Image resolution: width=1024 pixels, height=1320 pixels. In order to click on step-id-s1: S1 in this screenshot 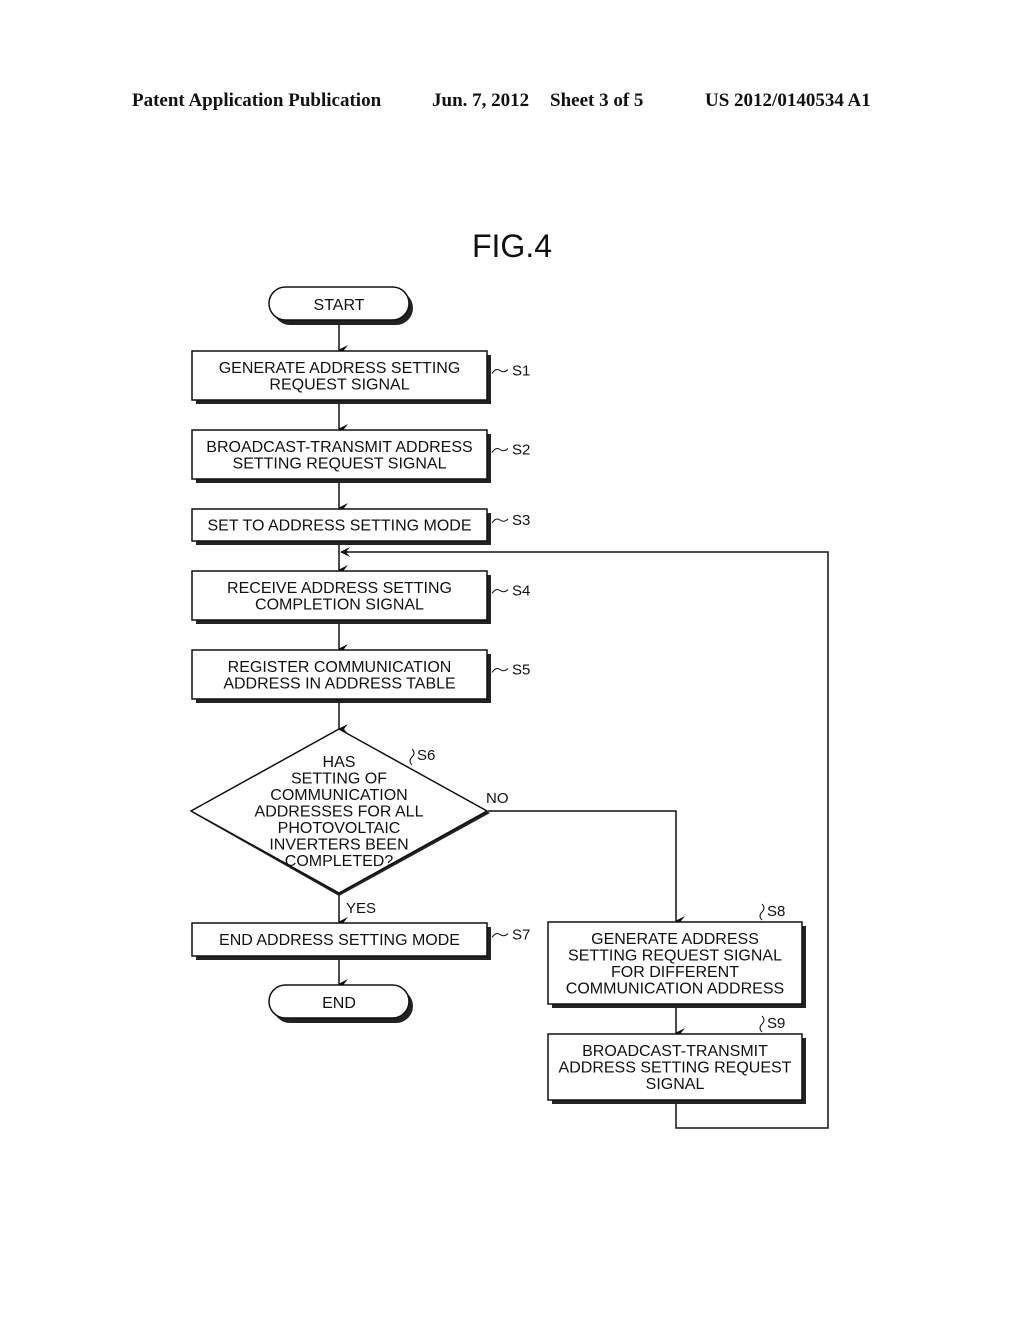, I will do `click(521, 371)`.